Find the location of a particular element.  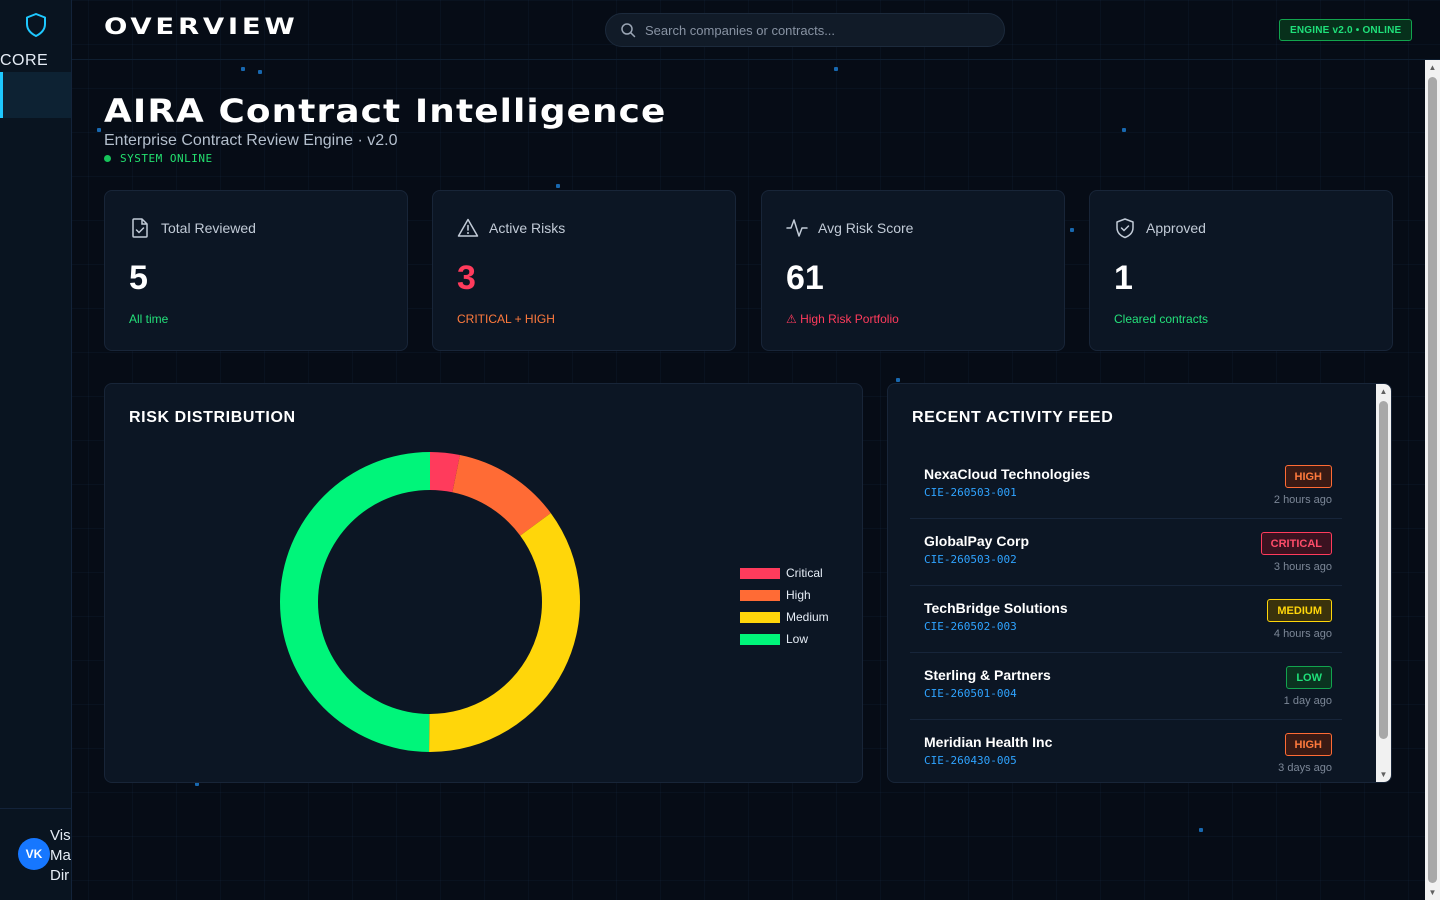

stat-note: ⚠ High Risk Portfolio is located at coordinates (842, 319).